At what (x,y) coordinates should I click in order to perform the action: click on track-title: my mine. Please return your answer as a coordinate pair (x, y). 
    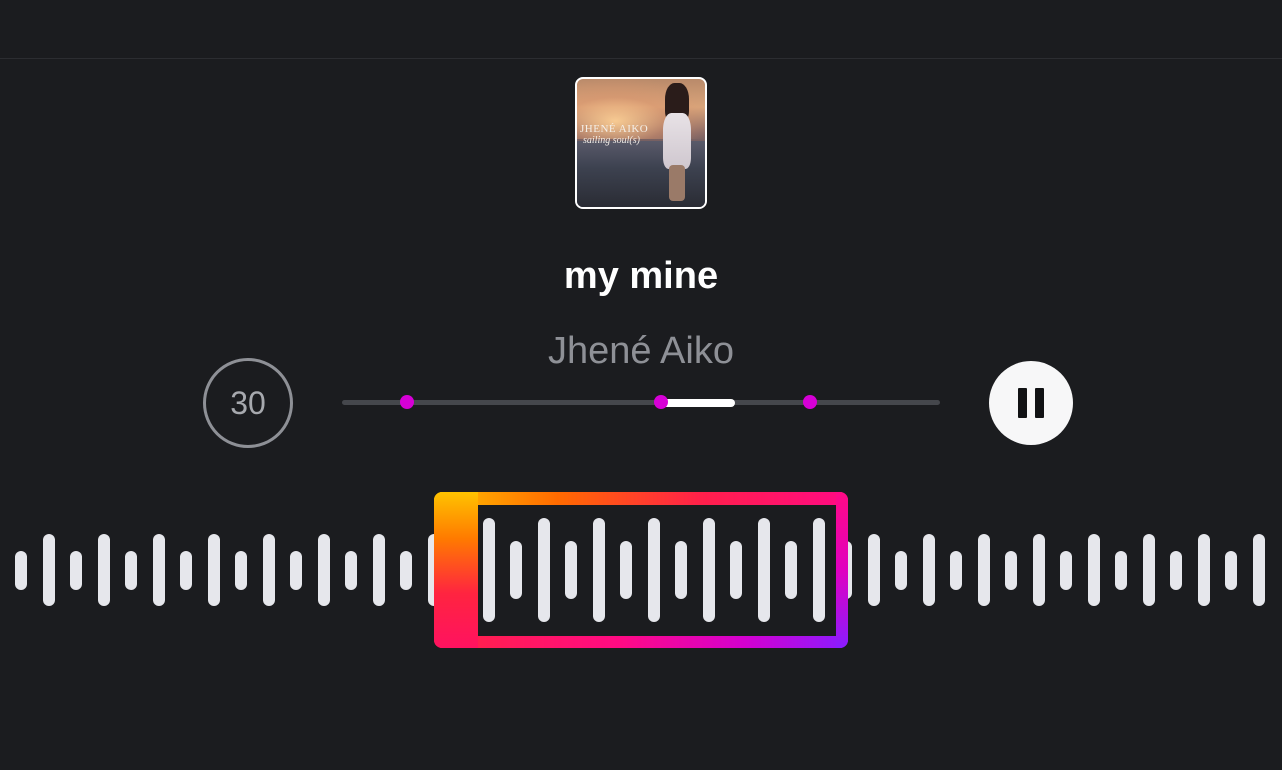
    Looking at the image, I should click on (641, 276).